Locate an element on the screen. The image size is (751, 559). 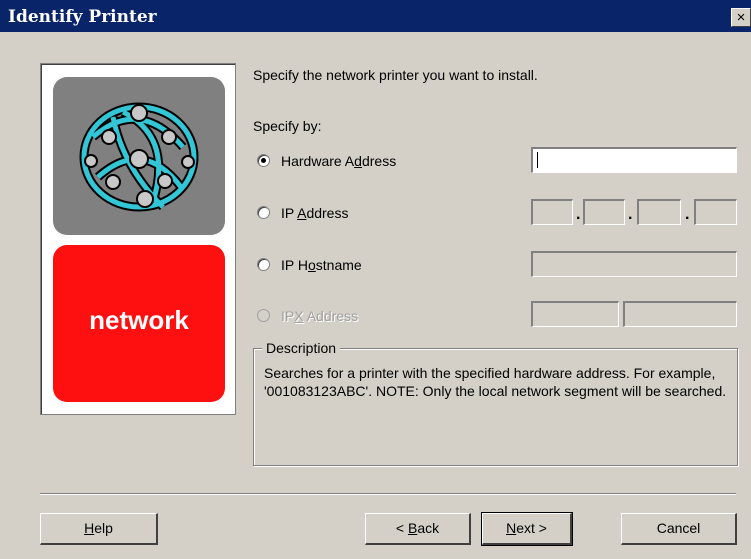
close-button: × is located at coordinates (741, 17).